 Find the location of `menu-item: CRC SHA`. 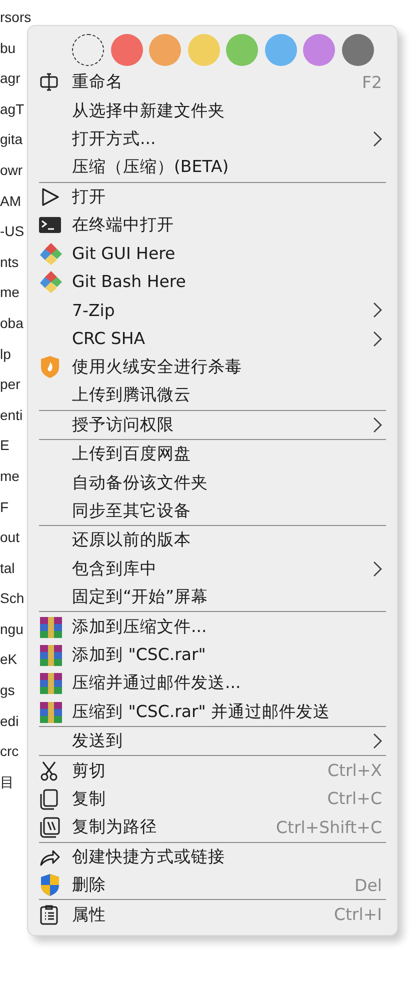

menu-item: CRC SHA is located at coordinates (212, 338).